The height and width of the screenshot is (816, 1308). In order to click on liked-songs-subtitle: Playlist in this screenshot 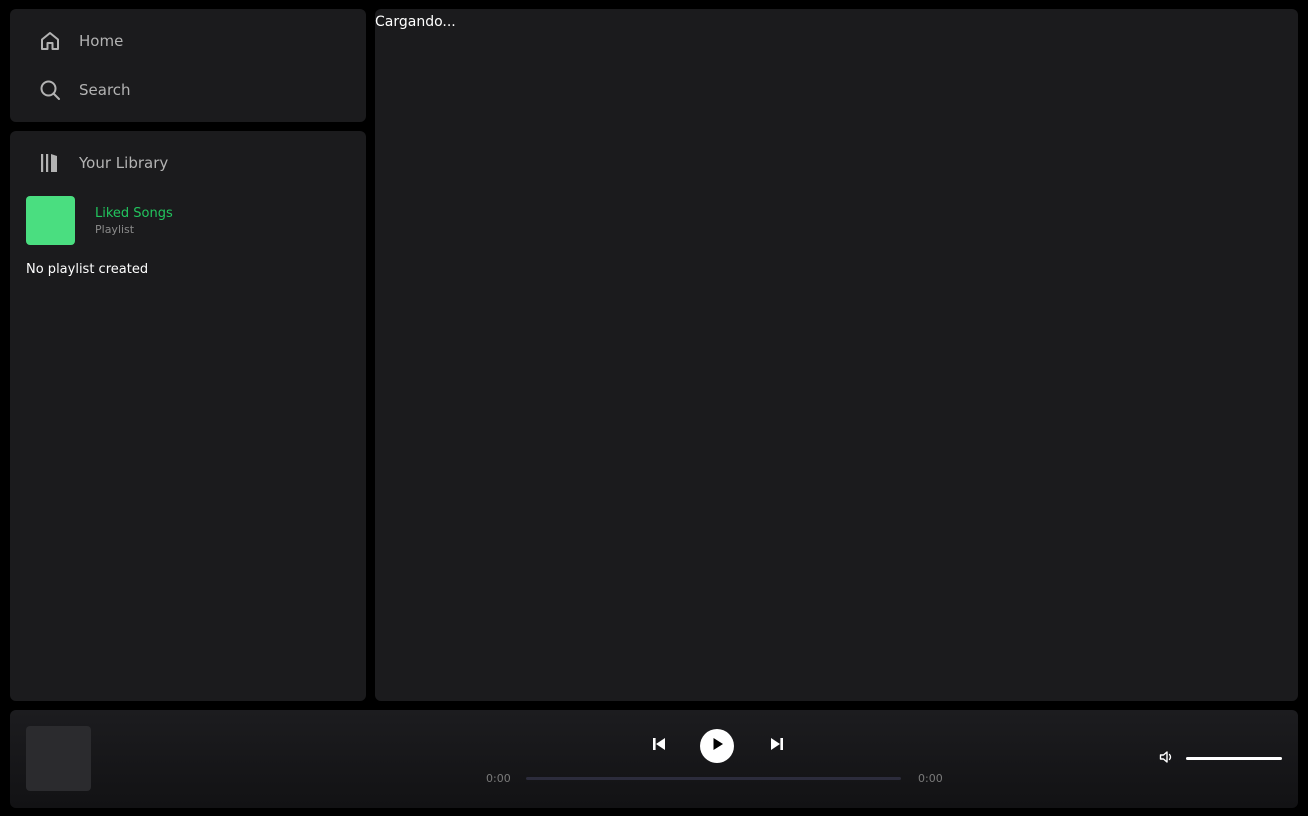, I will do `click(115, 229)`.